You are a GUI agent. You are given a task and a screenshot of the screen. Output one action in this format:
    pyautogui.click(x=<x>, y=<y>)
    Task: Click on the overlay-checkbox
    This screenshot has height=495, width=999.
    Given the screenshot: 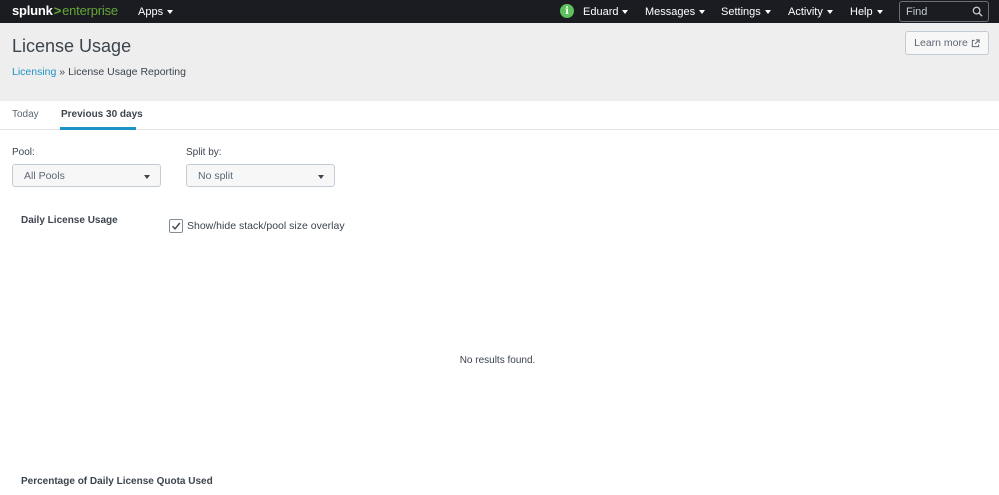 What is the action you would take?
    pyautogui.click(x=176, y=226)
    